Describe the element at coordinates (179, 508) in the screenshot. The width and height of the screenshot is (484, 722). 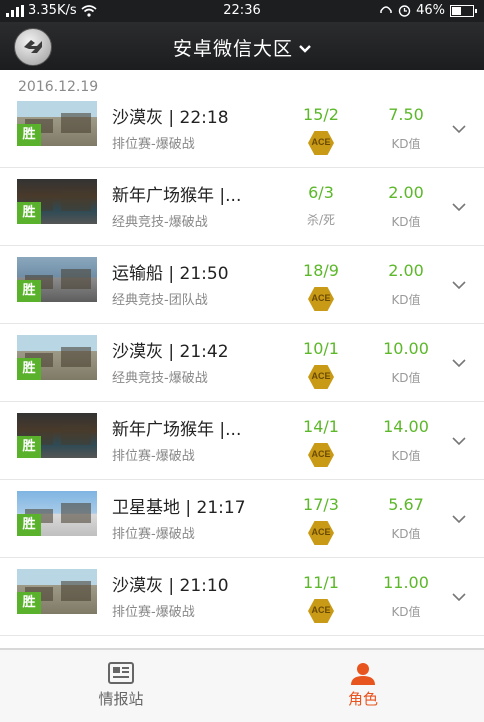
I see `map-name-time: 卫星基地 | 21:17` at that location.